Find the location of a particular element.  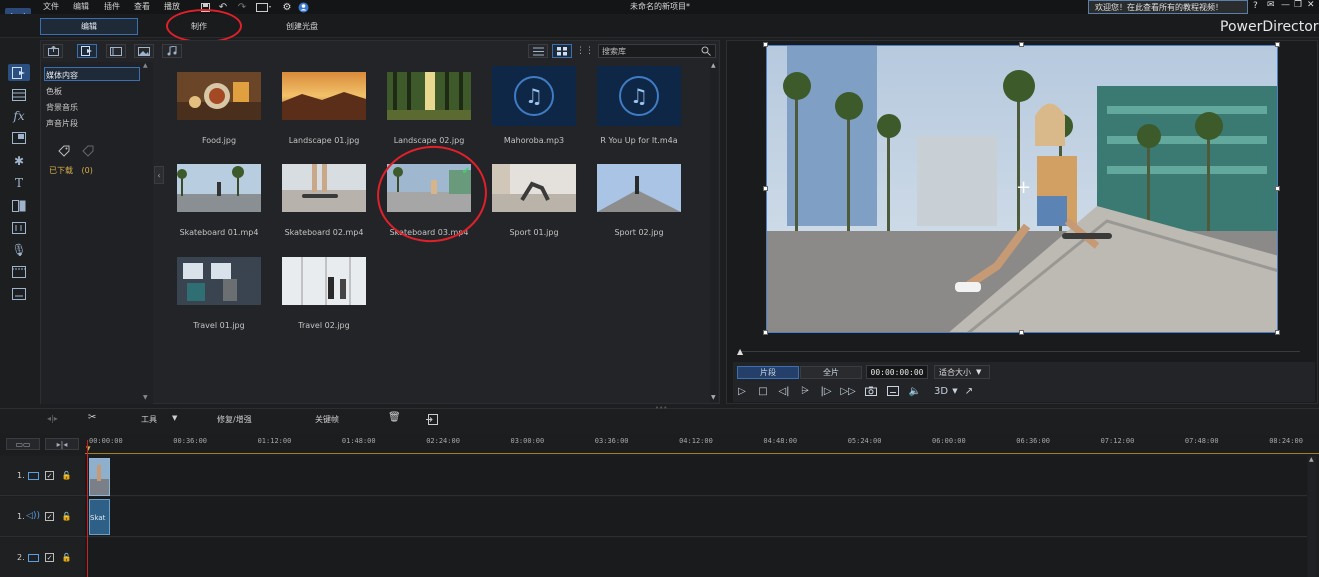

search-icon is located at coordinates (706, 51).